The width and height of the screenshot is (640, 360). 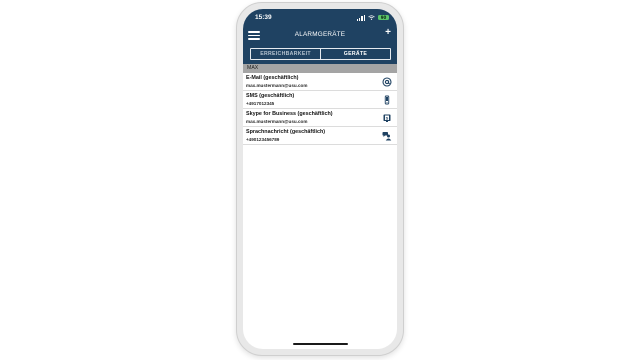 What do you see at coordinates (286, 132) in the screenshot?
I see `item-title: Sprachnachricht (geschäftlich)` at bounding box center [286, 132].